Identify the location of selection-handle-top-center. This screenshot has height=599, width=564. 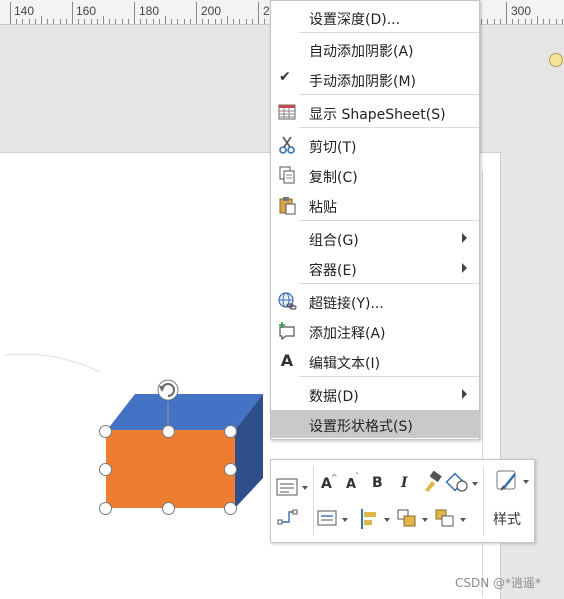
(168, 431).